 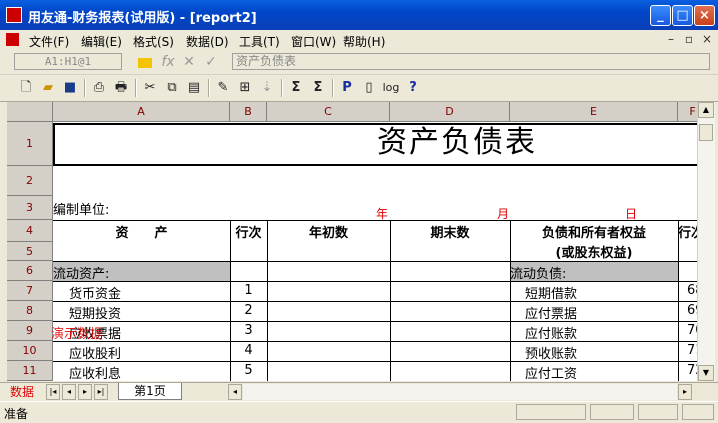 What do you see at coordinates (121, 88) in the screenshot?
I see `print-icon: 🖶` at bounding box center [121, 88].